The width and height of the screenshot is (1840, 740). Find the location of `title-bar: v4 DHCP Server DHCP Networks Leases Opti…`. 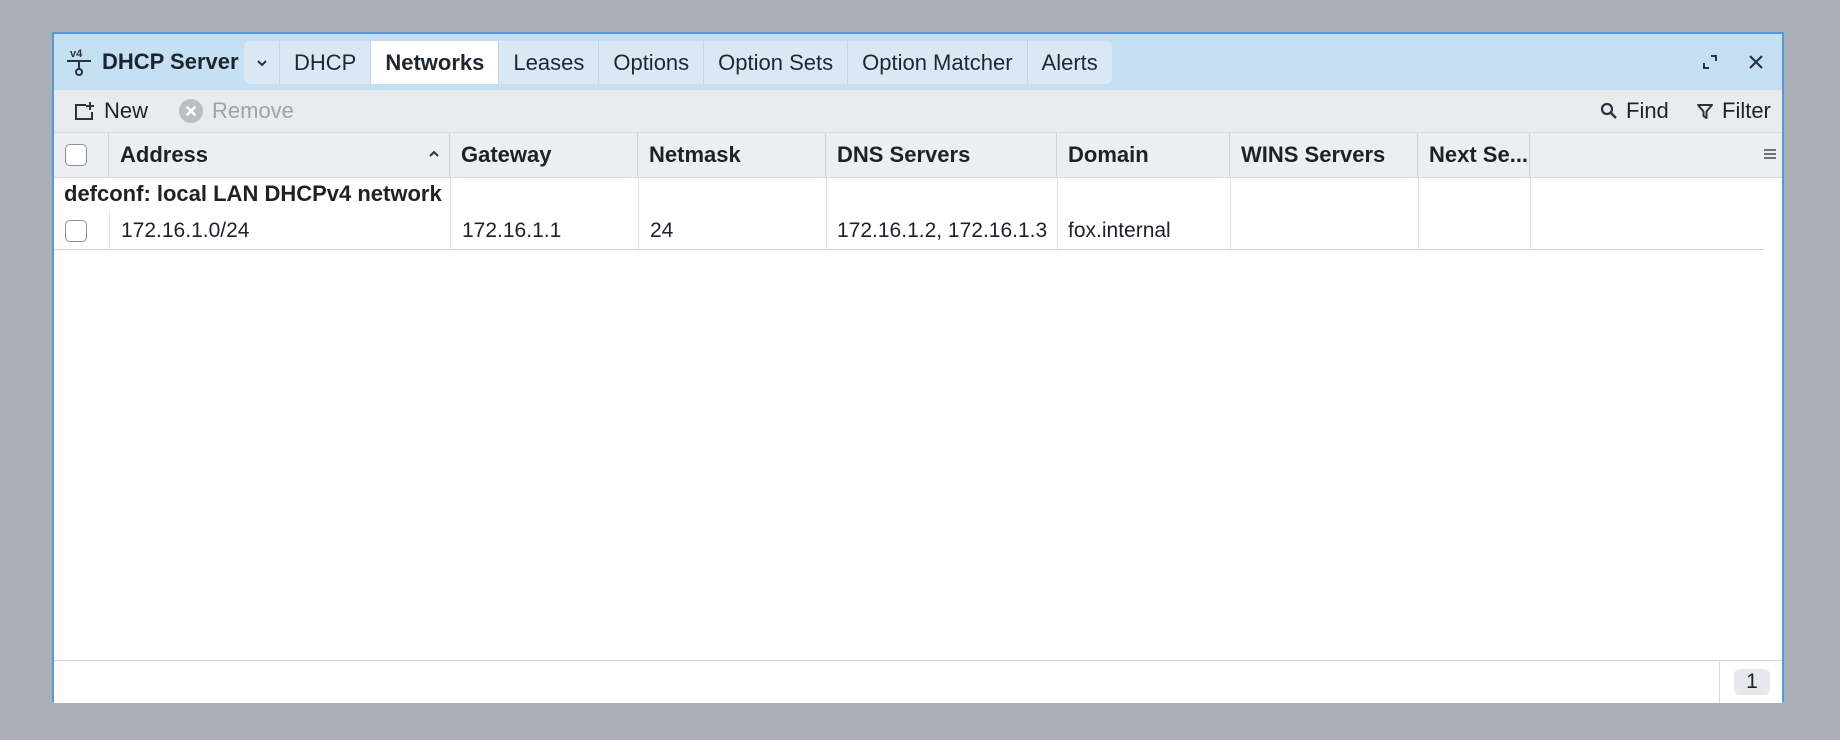

title-bar: v4 DHCP Server DHCP Networks Leases Opti… is located at coordinates (918, 62).